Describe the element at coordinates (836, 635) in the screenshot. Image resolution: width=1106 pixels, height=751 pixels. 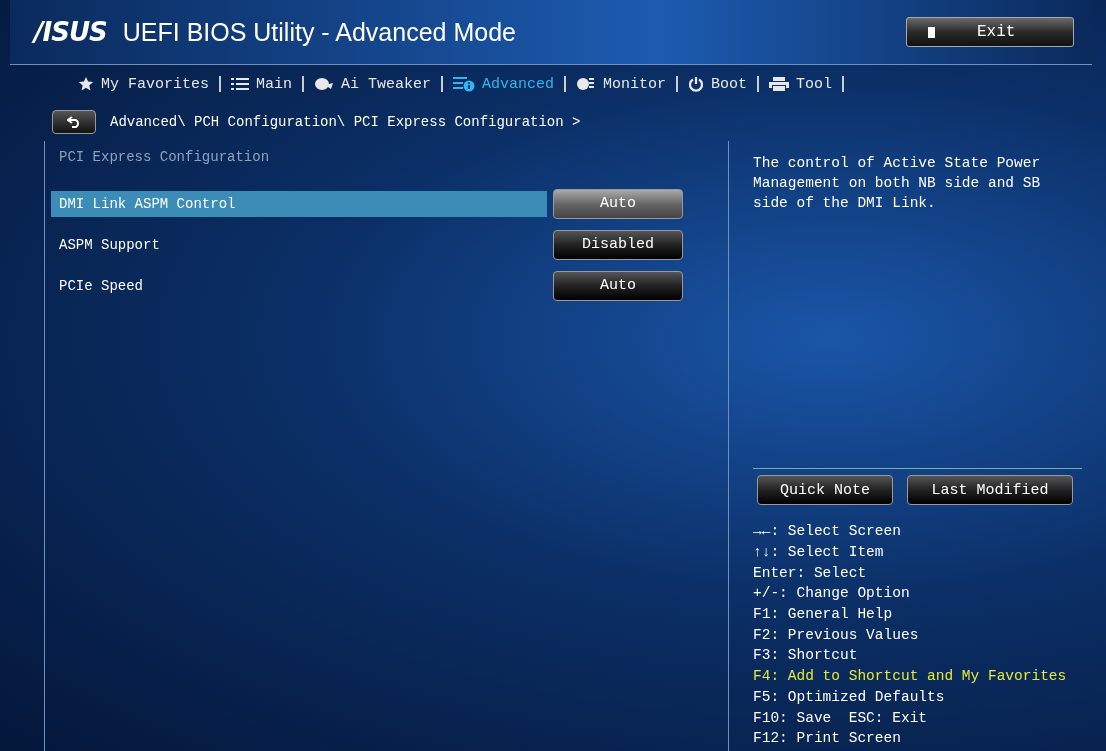
I see `hotkey-hint: F2: Previous Values` at that location.